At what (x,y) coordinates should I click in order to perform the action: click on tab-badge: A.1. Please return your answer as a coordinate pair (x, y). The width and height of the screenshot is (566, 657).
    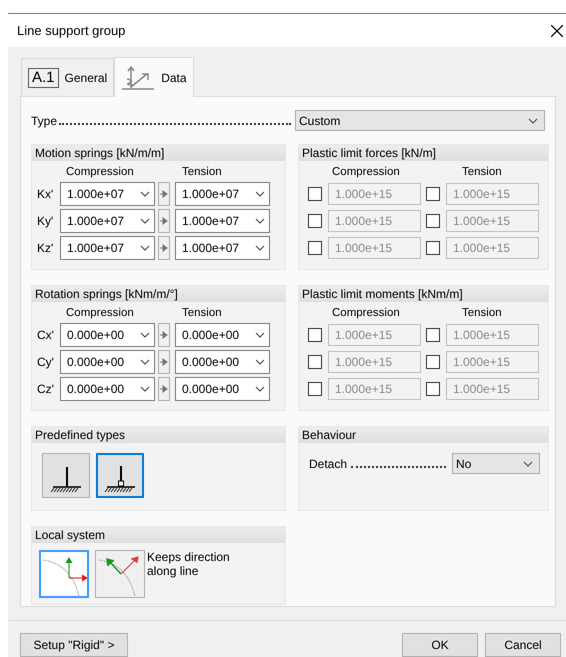
    Looking at the image, I should click on (43, 78).